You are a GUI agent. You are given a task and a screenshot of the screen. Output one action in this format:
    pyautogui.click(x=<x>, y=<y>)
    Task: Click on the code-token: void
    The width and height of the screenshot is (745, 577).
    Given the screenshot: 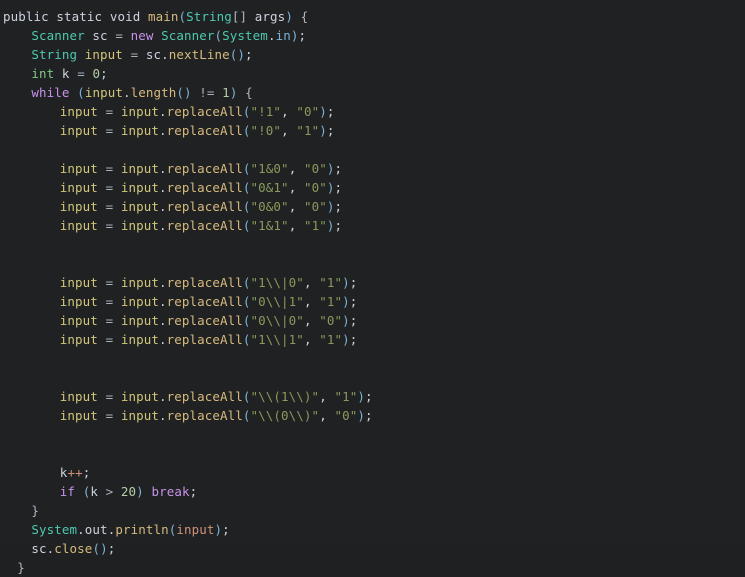 What is the action you would take?
    pyautogui.click(x=125, y=16)
    